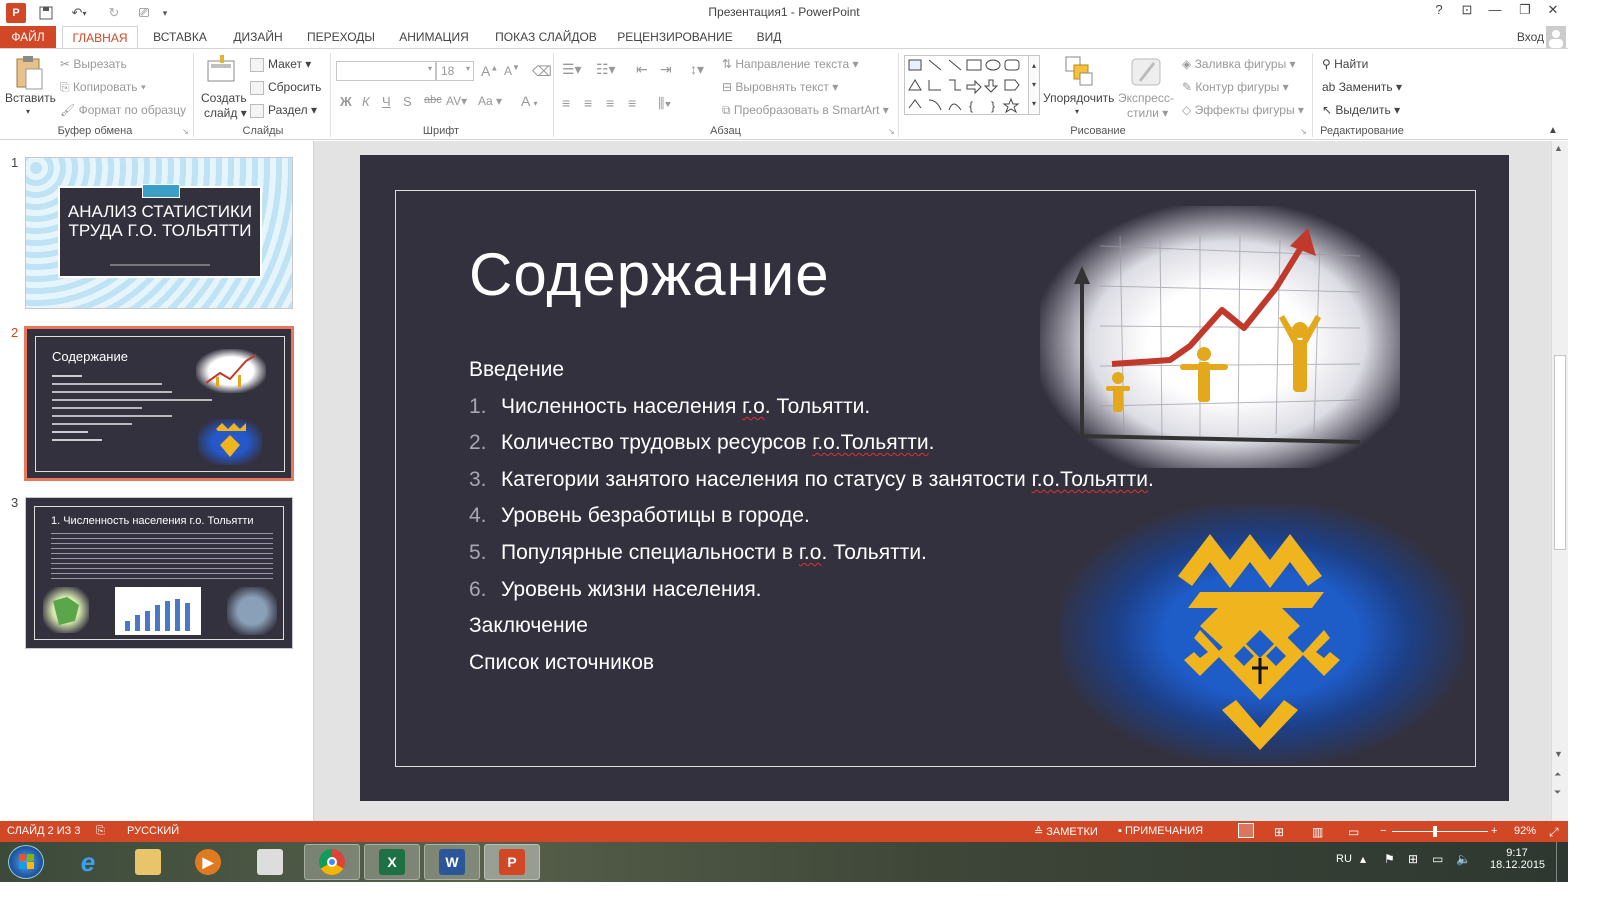  What do you see at coordinates (512, 70) in the screenshot?
I see `shrink-font-icon: A▼` at bounding box center [512, 70].